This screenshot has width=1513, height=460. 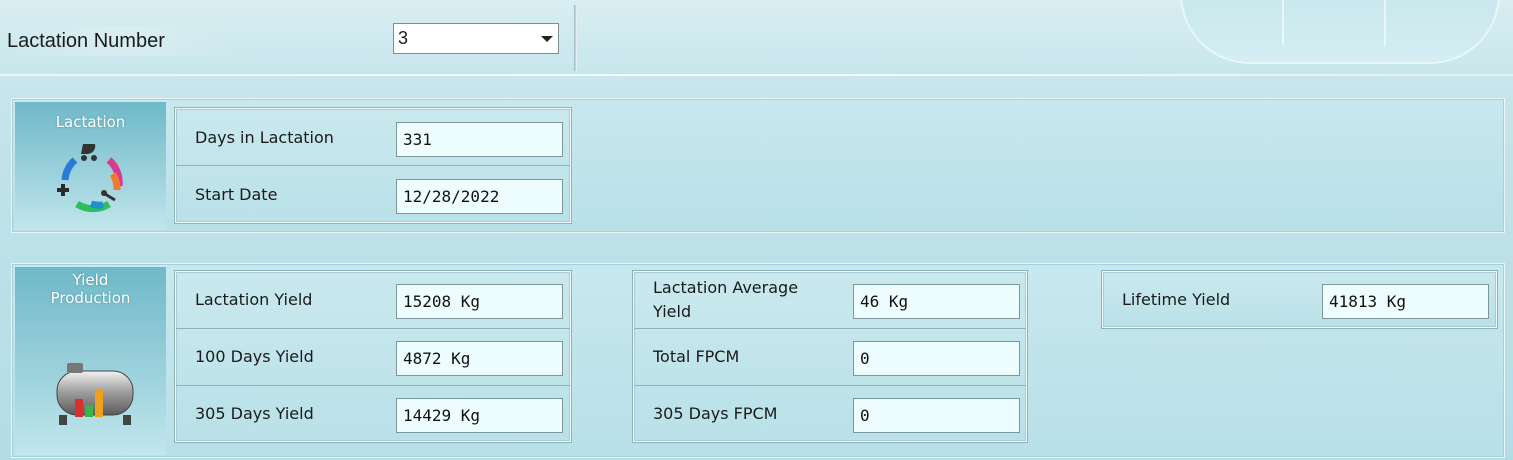 What do you see at coordinates (479, 196) in the screenshot?
I see `start-date-value: 12/28/2022` at bounding box center [479, 196].